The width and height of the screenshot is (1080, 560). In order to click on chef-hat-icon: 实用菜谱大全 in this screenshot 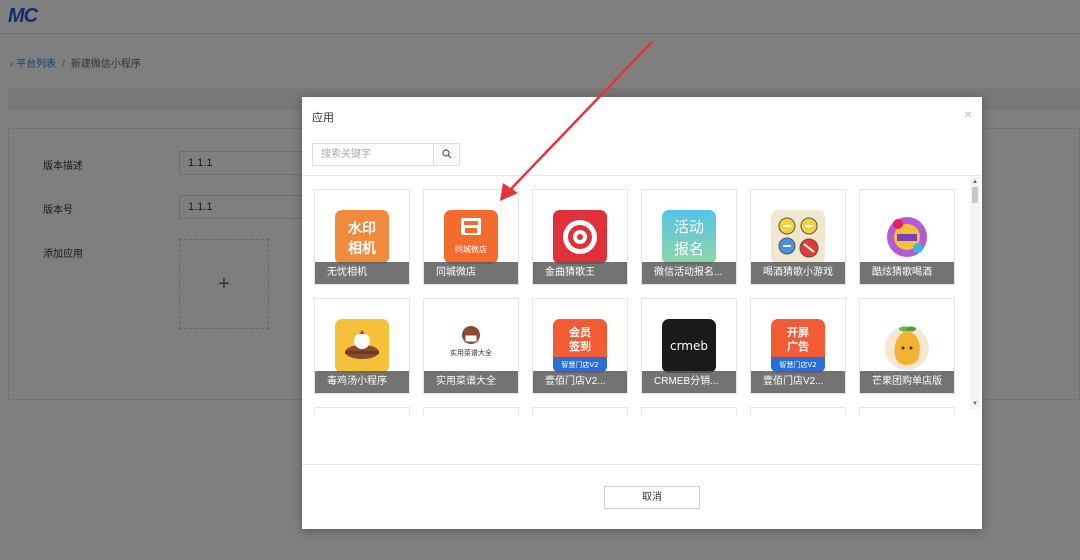, I will do `click(471, 346)`.